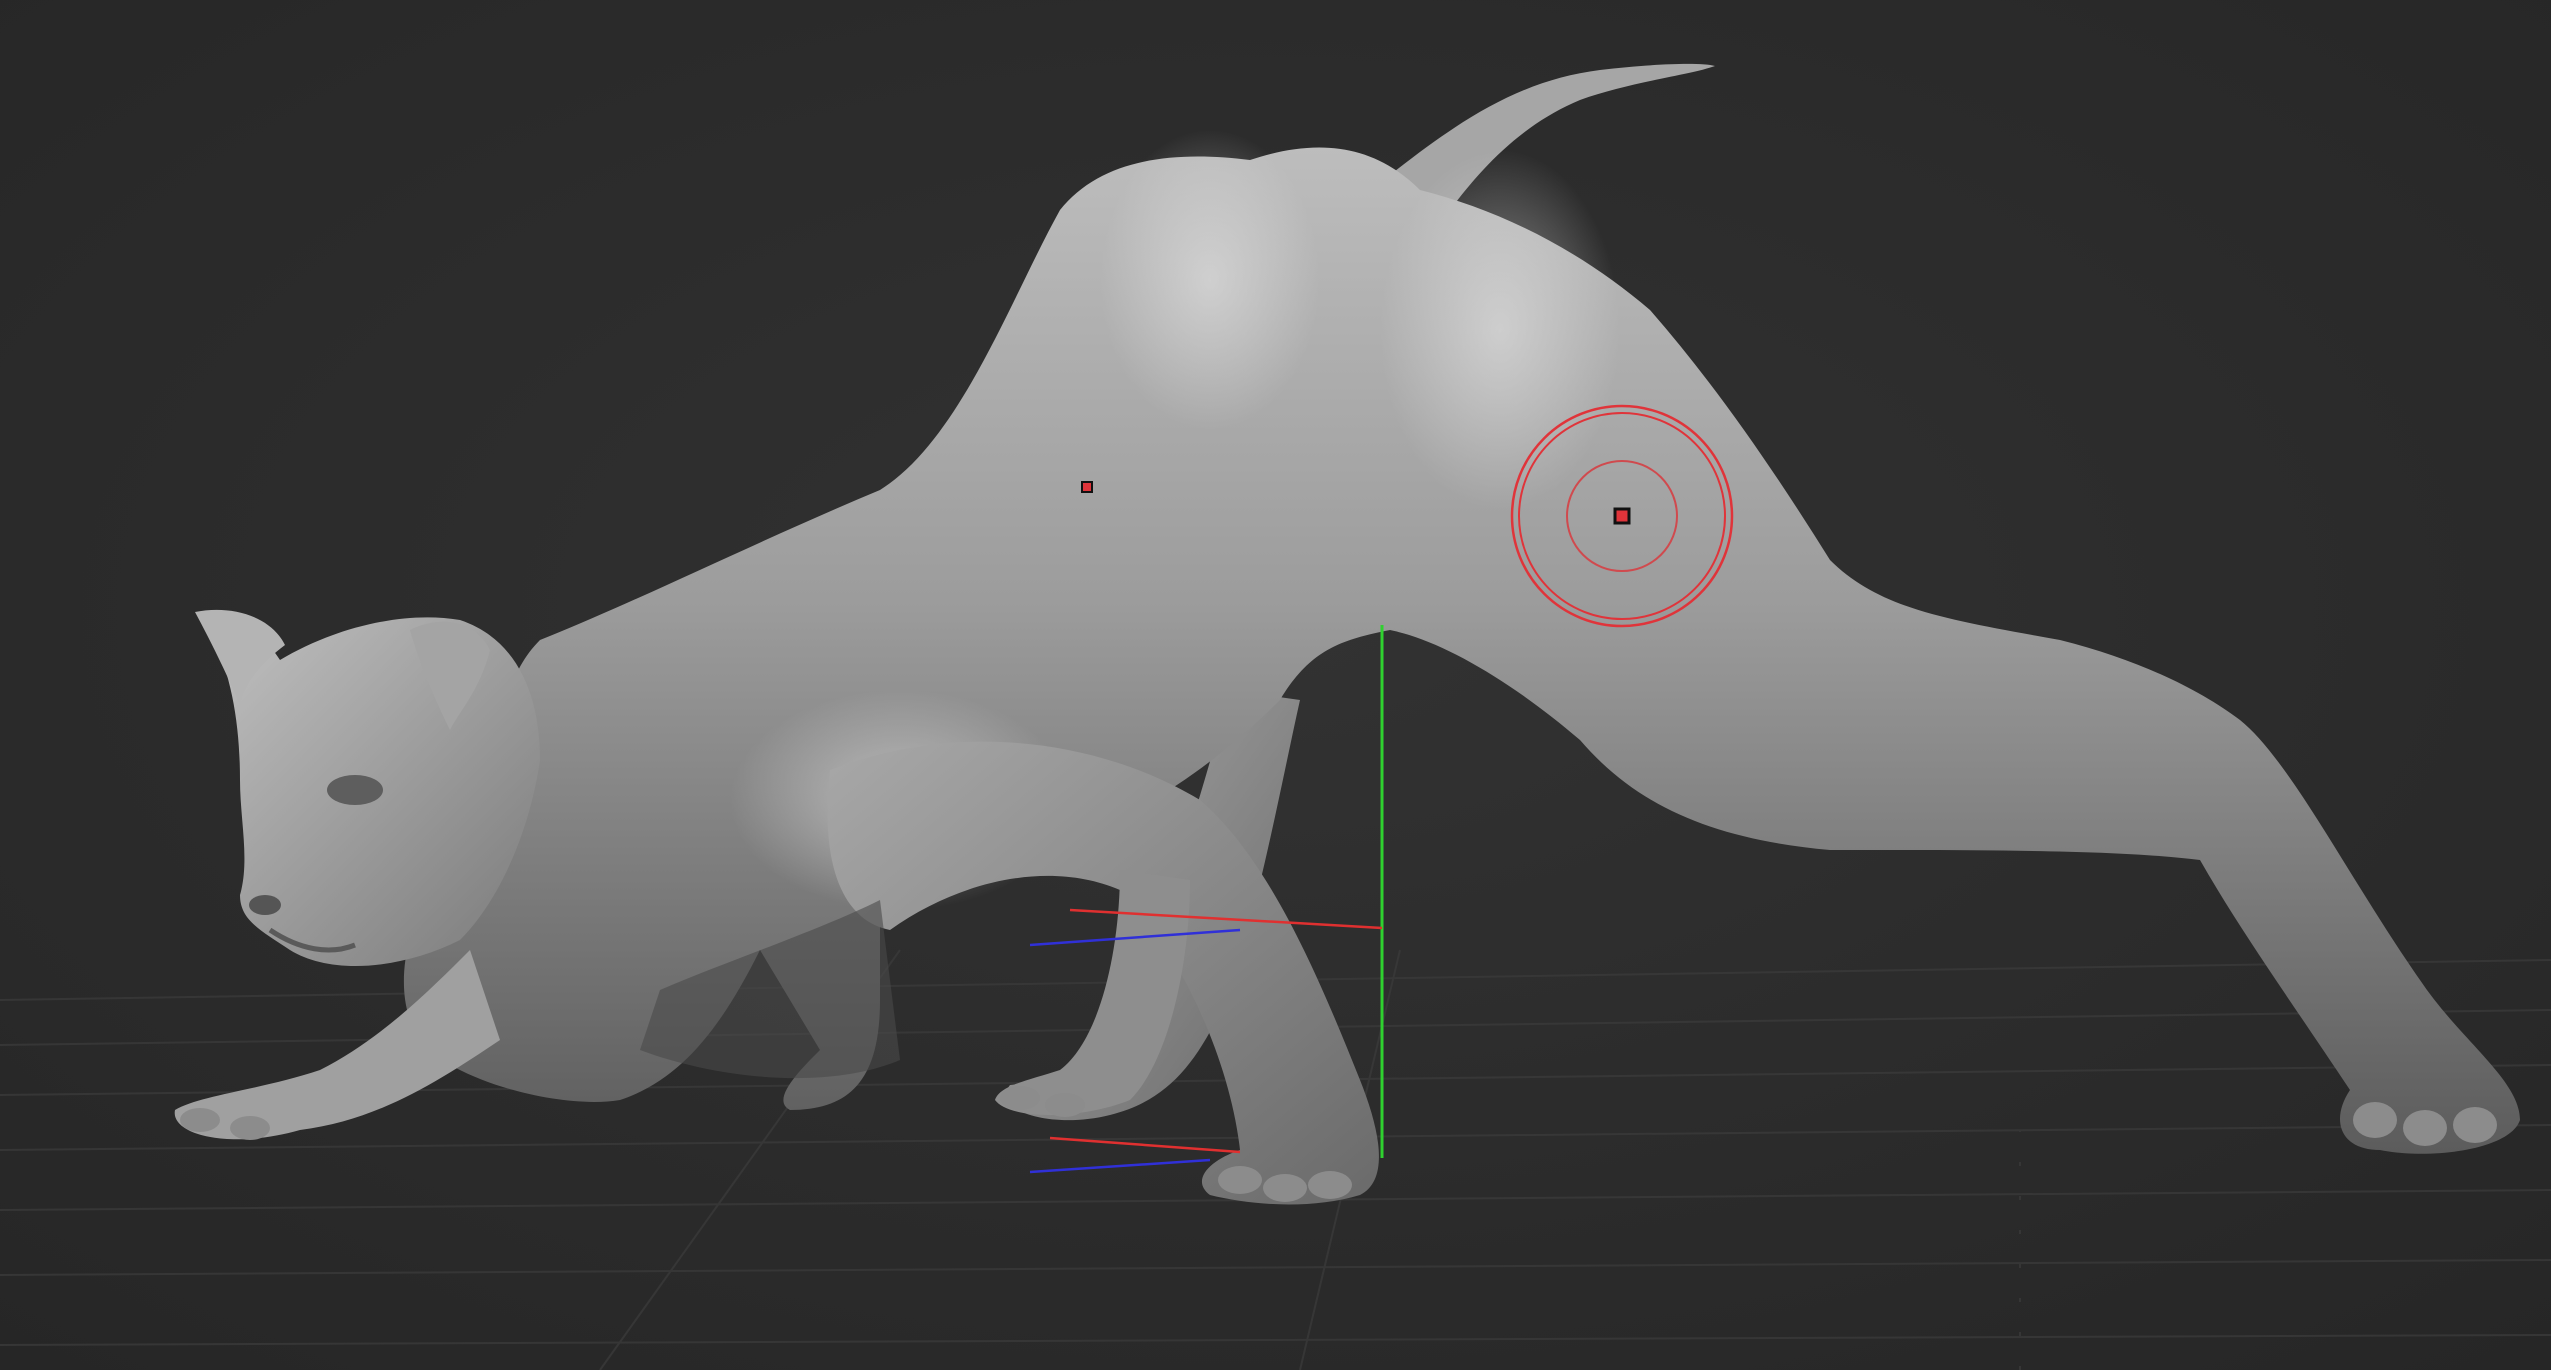  What do you see at coordinates (1087, 487) in the screenshot?
I see `pivot-point-icon` at bounding box center [1087, 487].